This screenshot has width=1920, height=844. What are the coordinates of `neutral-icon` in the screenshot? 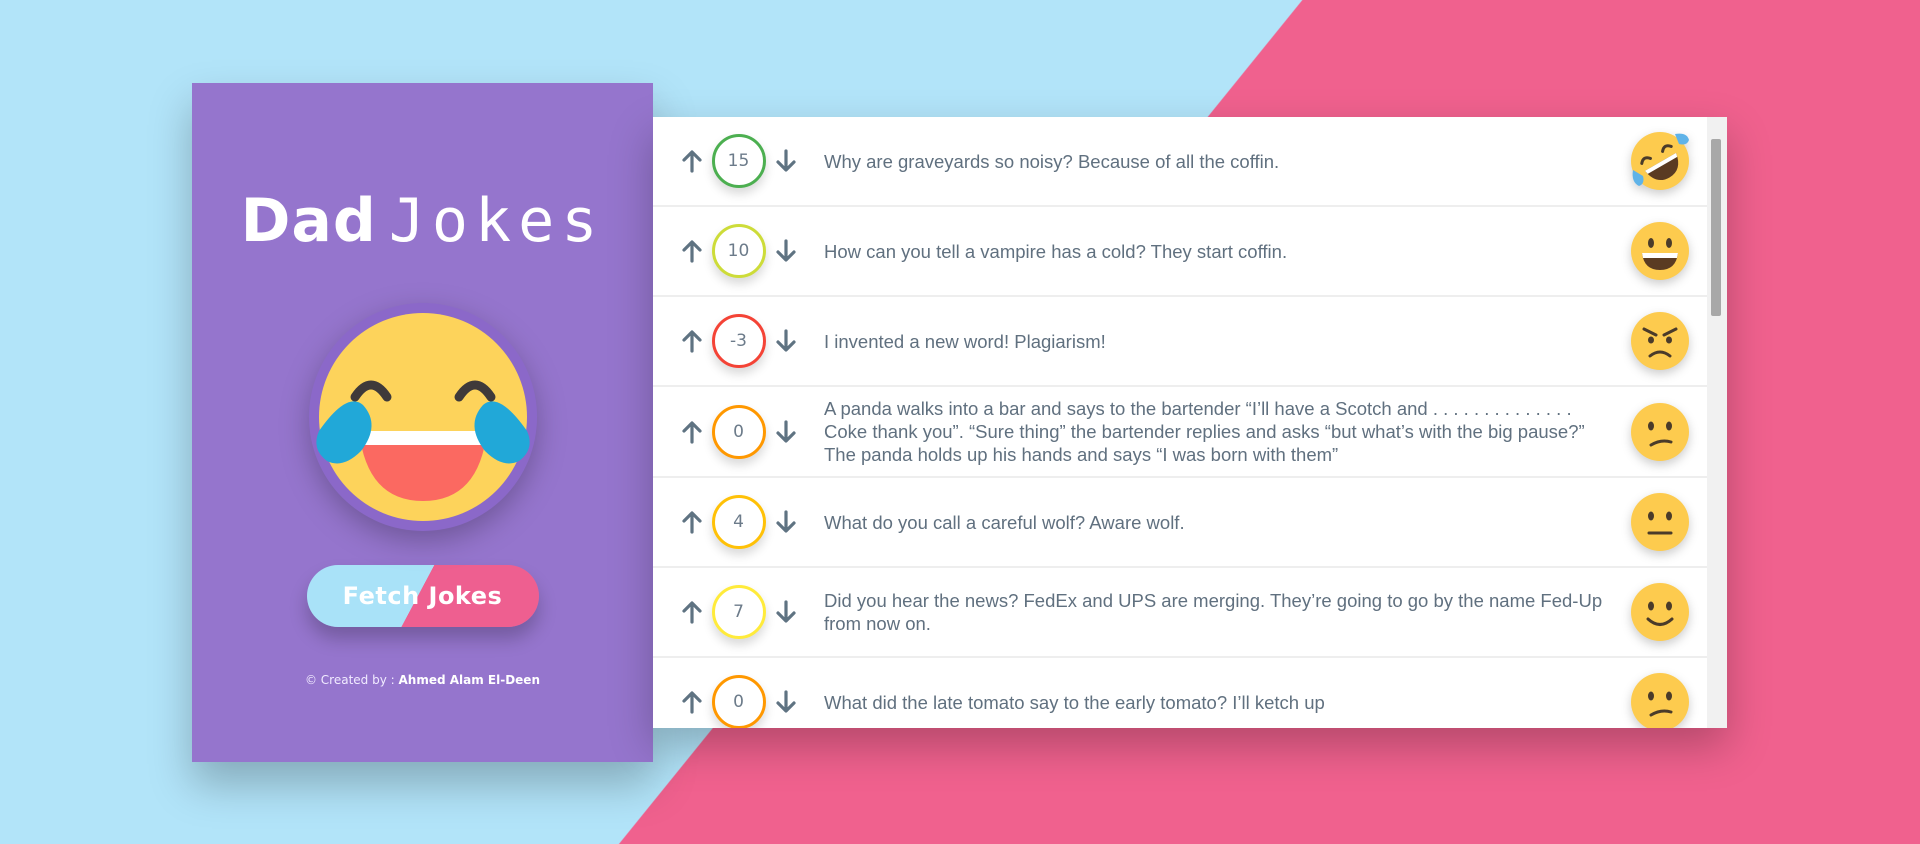 It's located at (1660, 522).